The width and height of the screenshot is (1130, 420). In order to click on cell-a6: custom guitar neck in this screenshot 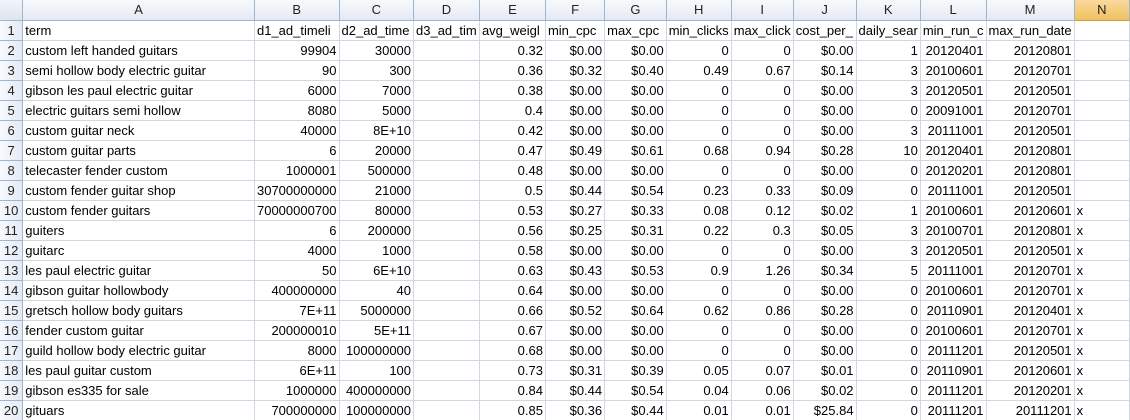, I will do `click(138, 130)`.